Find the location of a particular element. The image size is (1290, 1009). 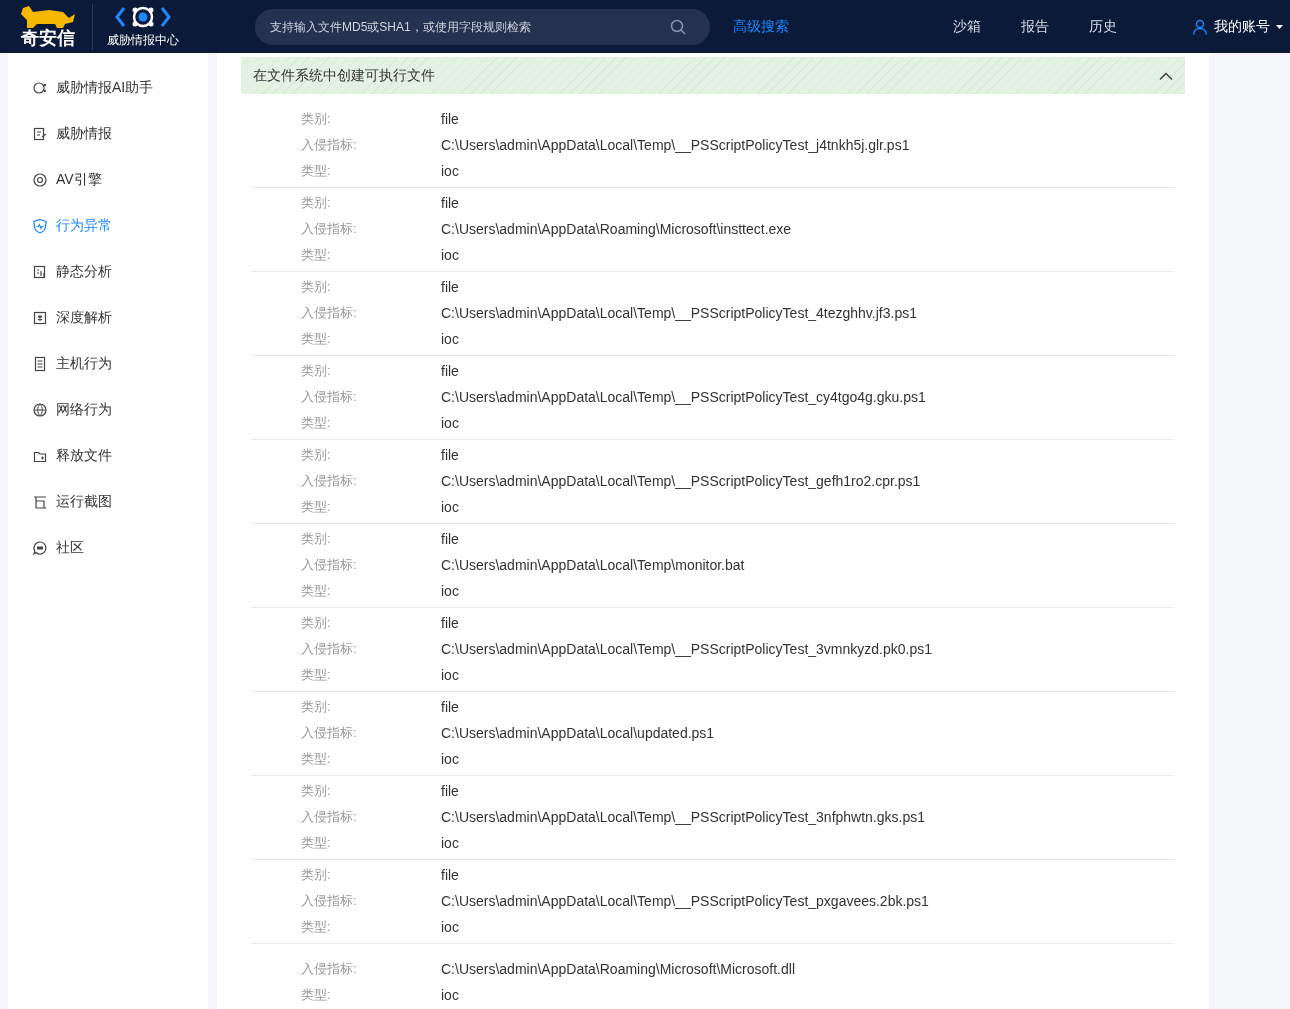

field-value: C:\Users\admin\AppData\Local\Temp\__PSScriptPolicyTest_pxgavees.2bk.ps1 is located at coordinates (685, 901).